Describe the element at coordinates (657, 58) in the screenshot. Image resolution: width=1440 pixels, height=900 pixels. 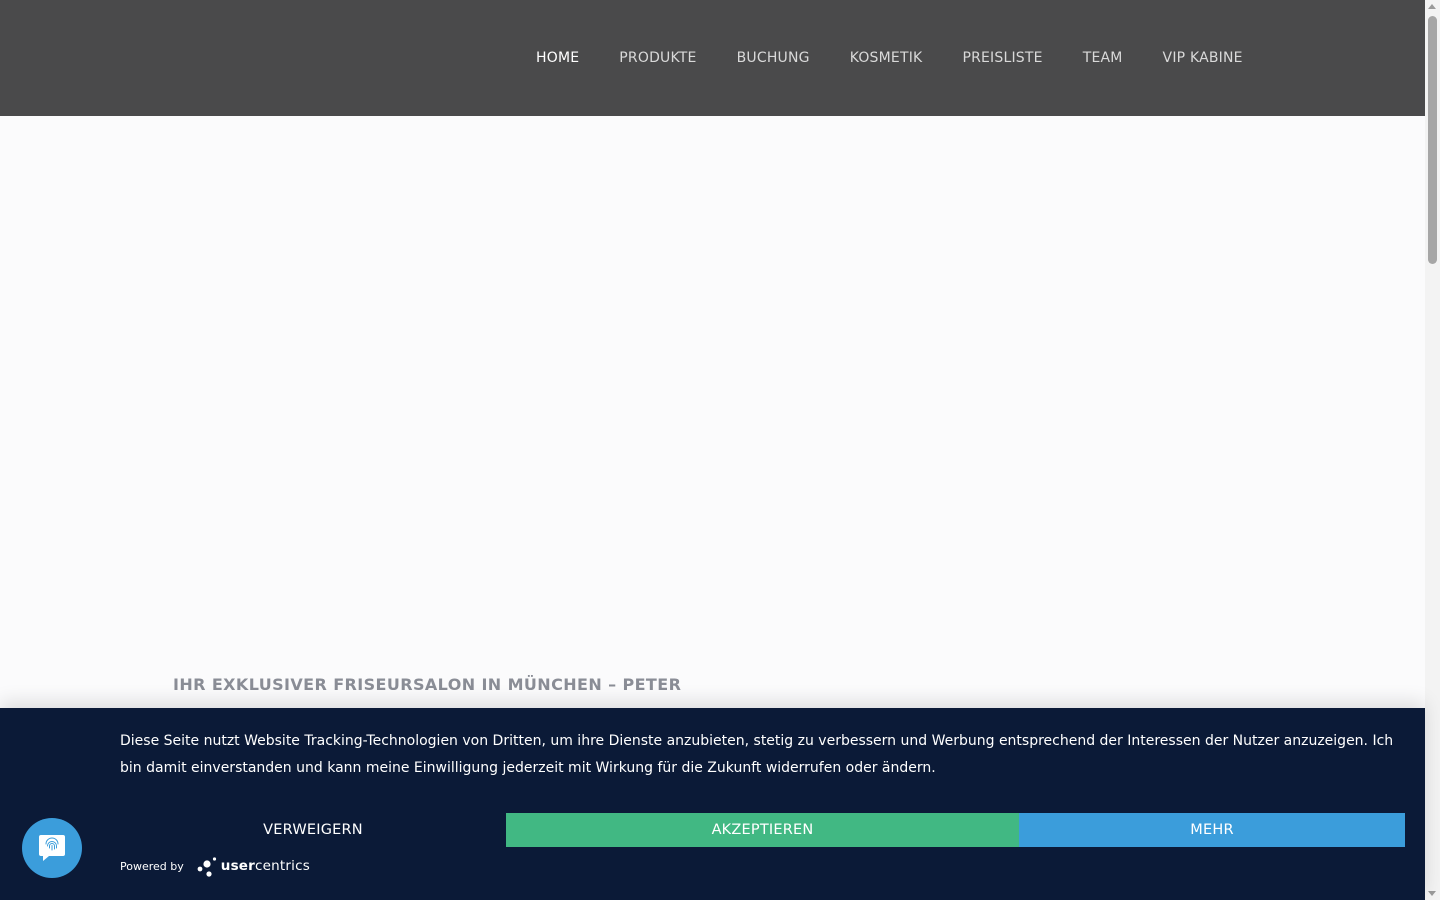
I see `nav-item-produkte: PRODUKTE` at that location.